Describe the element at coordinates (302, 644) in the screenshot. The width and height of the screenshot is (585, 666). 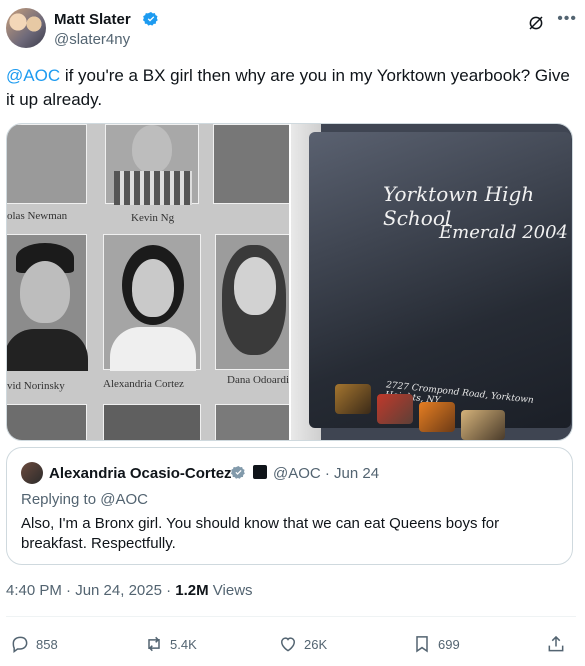
I see `like-button: 26K` at that location.